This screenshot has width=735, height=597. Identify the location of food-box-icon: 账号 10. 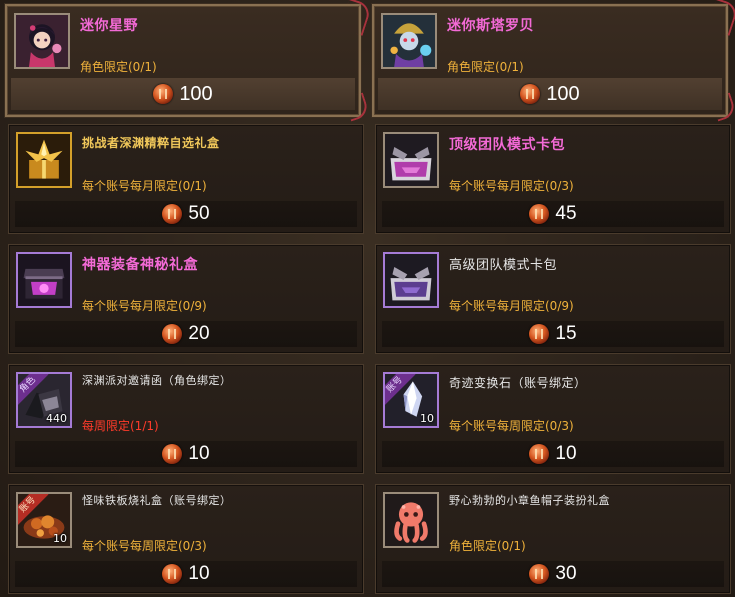
(44, 520).